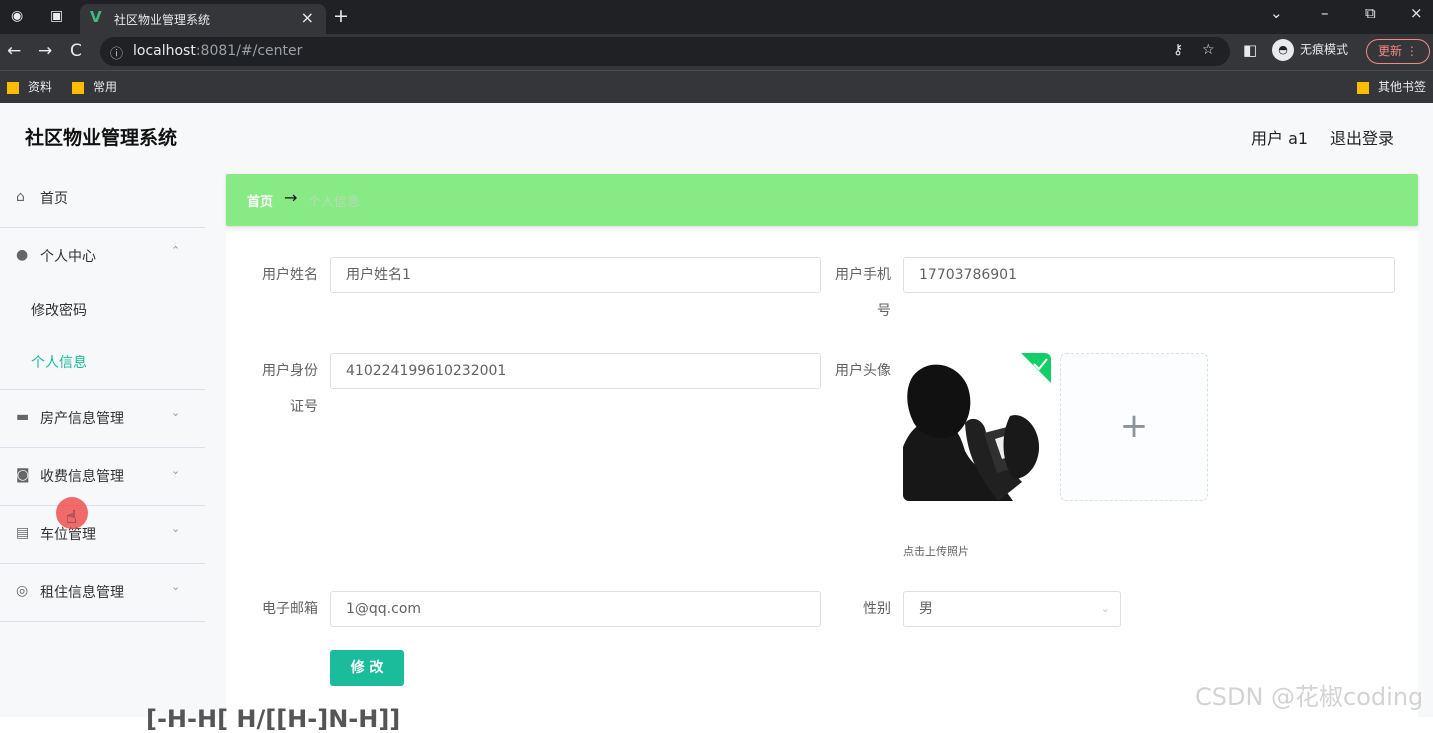  What do you see at coordinates (22, 591) in the screenshot?
I see `target-icon: ◎` at bounding box center [22, 591].